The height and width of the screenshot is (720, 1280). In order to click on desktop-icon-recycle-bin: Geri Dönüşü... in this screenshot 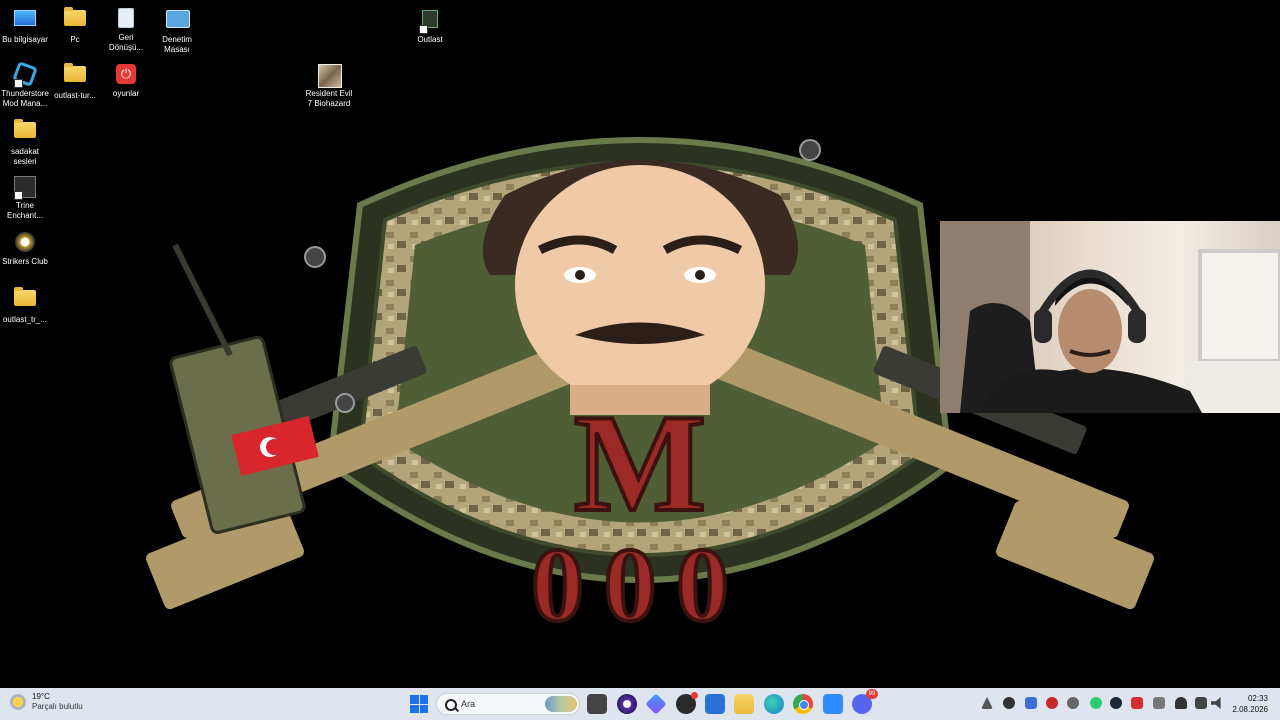, I will do `click(126, 28)`.